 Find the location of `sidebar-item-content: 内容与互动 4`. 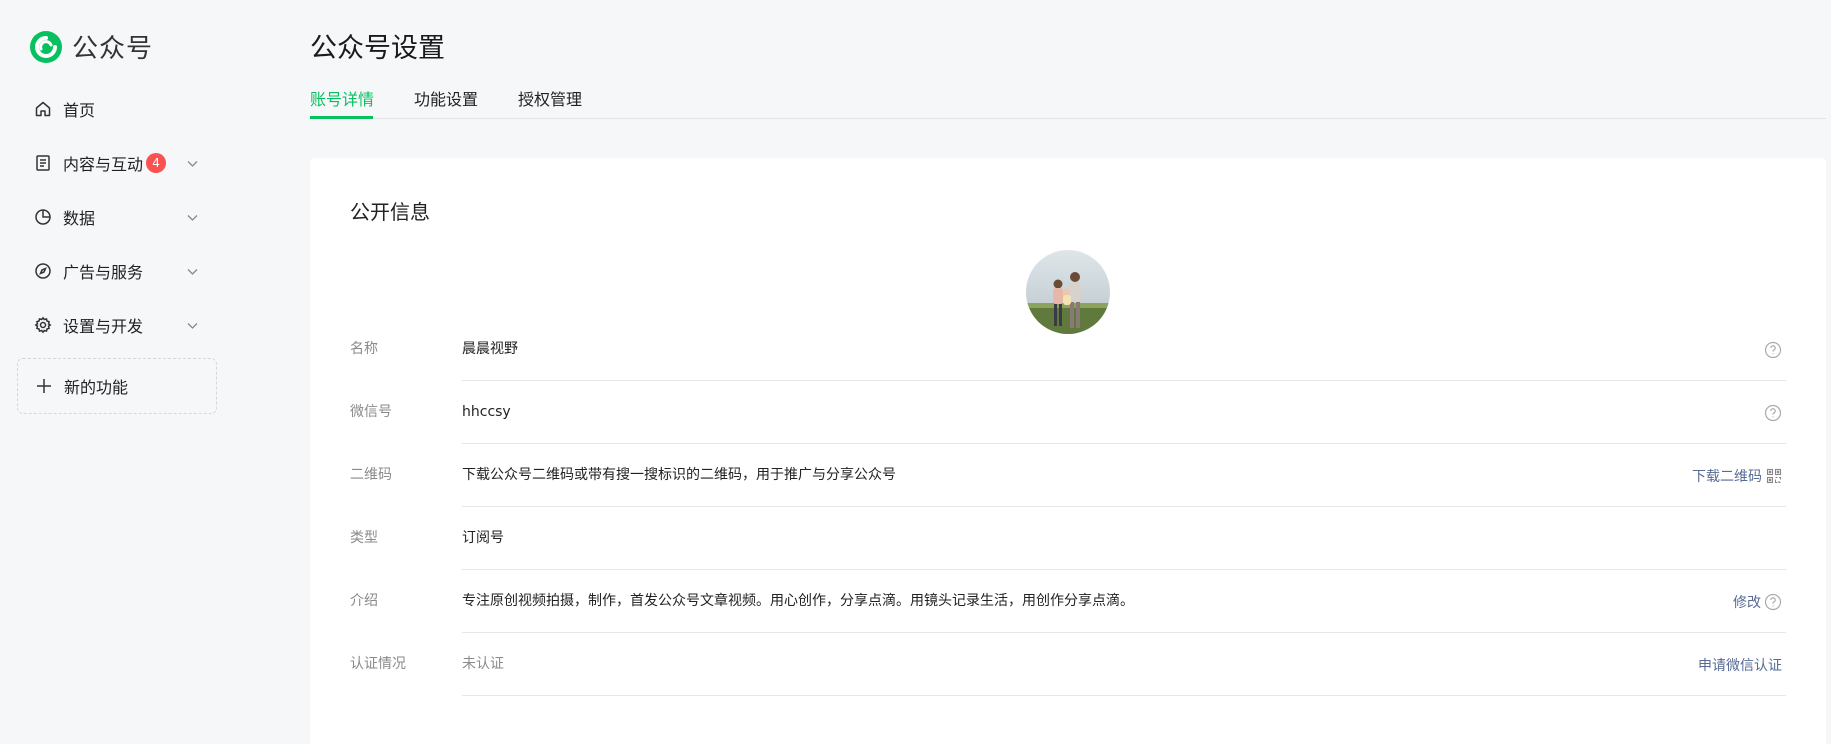

sidebar-item-content: 内容与互动 4 is located at coordinates (119, 163).